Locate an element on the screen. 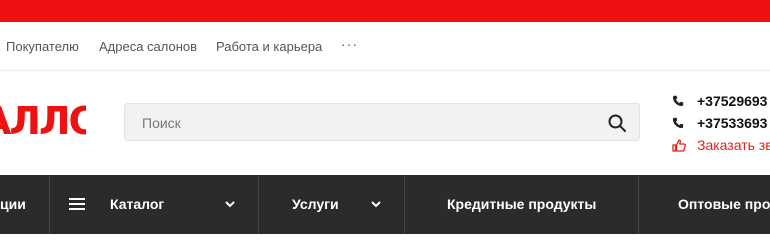 This screenshot has height=240, width=770. nav-item-label: Кредитные продукты is located at coordinates (522, 204).